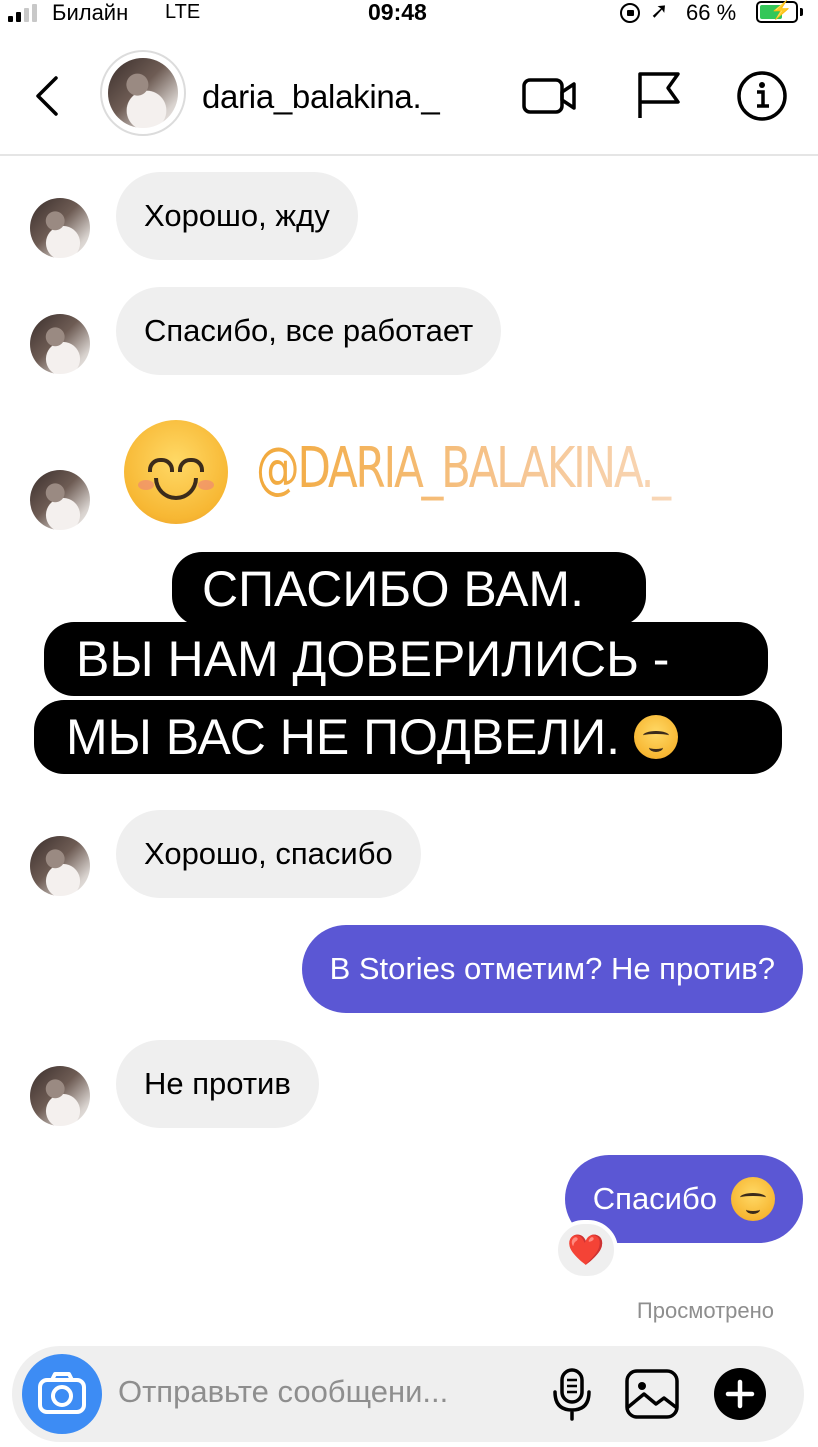 This screenshot has height=1447, width=818. Describe the element at coordinates (406, 659) in the screenshot. I see `story-text-line: ВЫ НАМ ДОВЕРИЛИСЬ -` at that location.